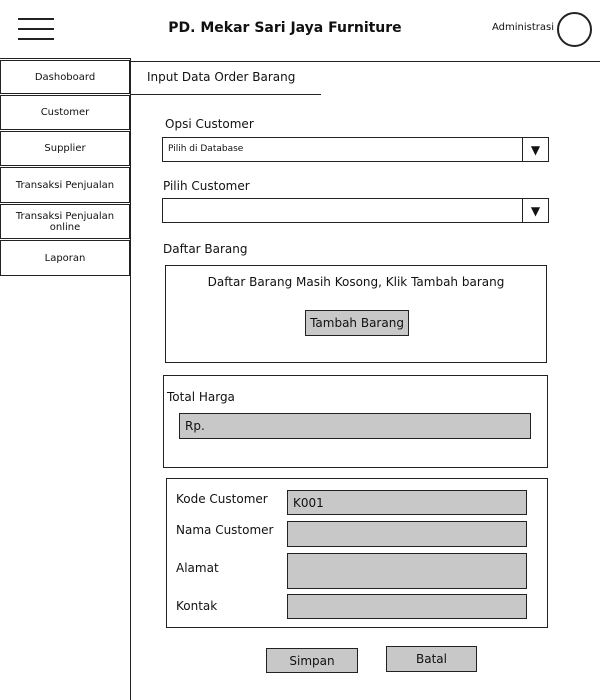 The width and height of the screenshot is (600, 700). I want to click on kode-customer-field: K001, so click(407, 502).